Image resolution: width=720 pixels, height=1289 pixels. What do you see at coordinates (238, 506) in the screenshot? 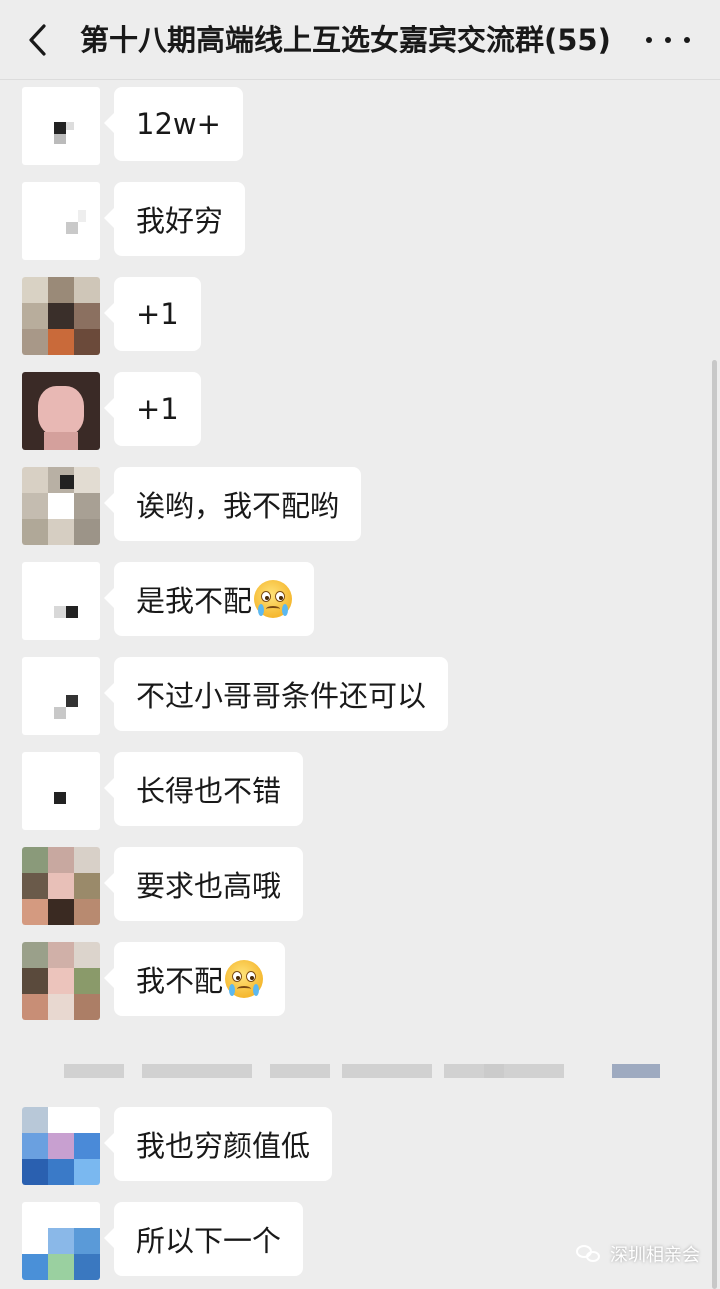
I see `message-text: 诶哟，我不配哟` at bounding box center [238, 506].